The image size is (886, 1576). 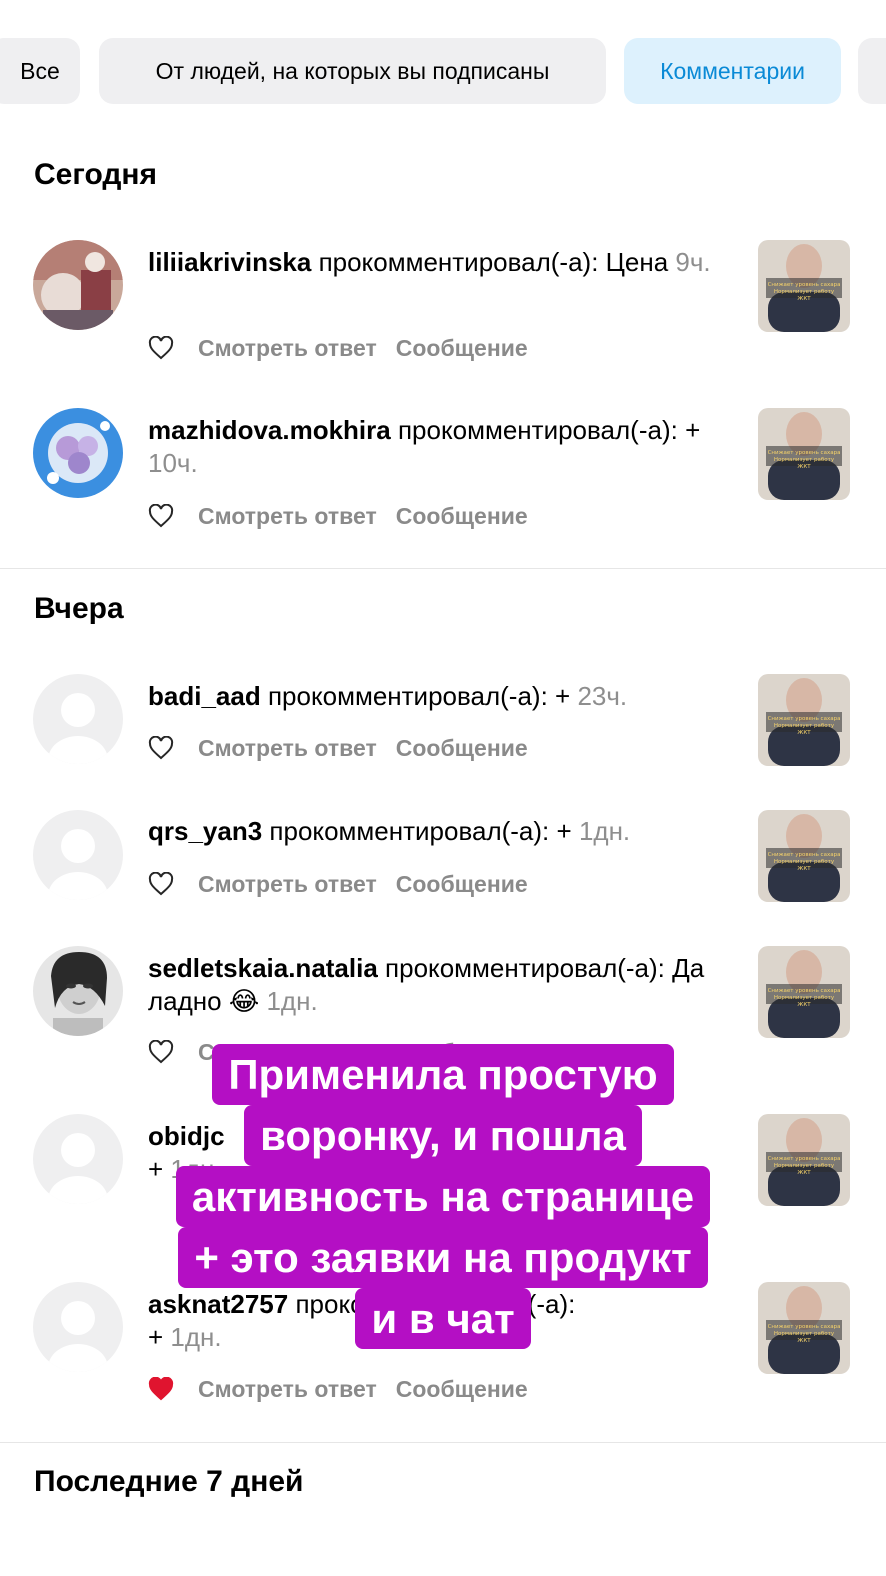 I want to click on overlay-line: активность на странице, so click(x=443, y=1196).